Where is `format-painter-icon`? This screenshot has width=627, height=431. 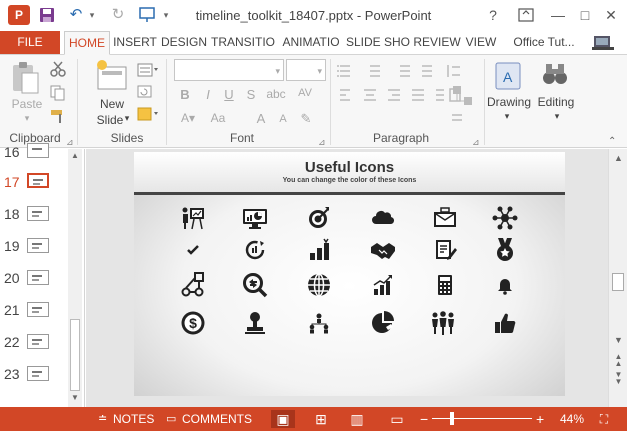 format-painter-icon is located at coordinates (58, 117).